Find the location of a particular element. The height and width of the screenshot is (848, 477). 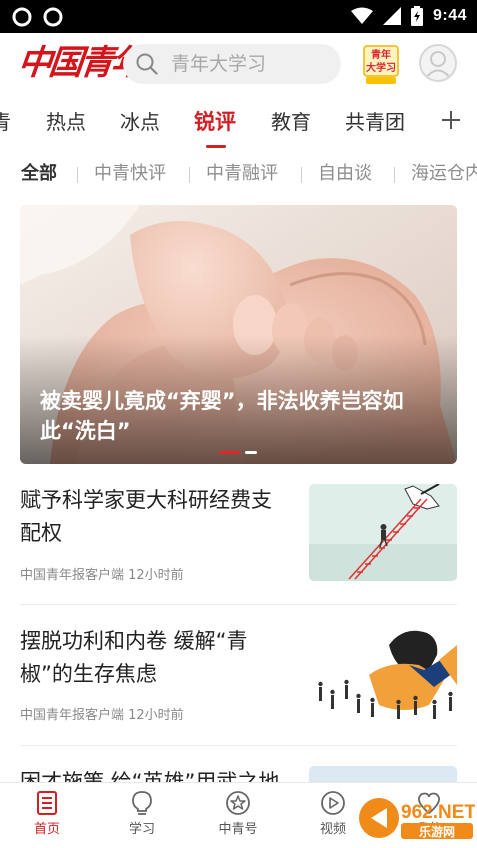

plus-icon is located at coordinates (451, 120).